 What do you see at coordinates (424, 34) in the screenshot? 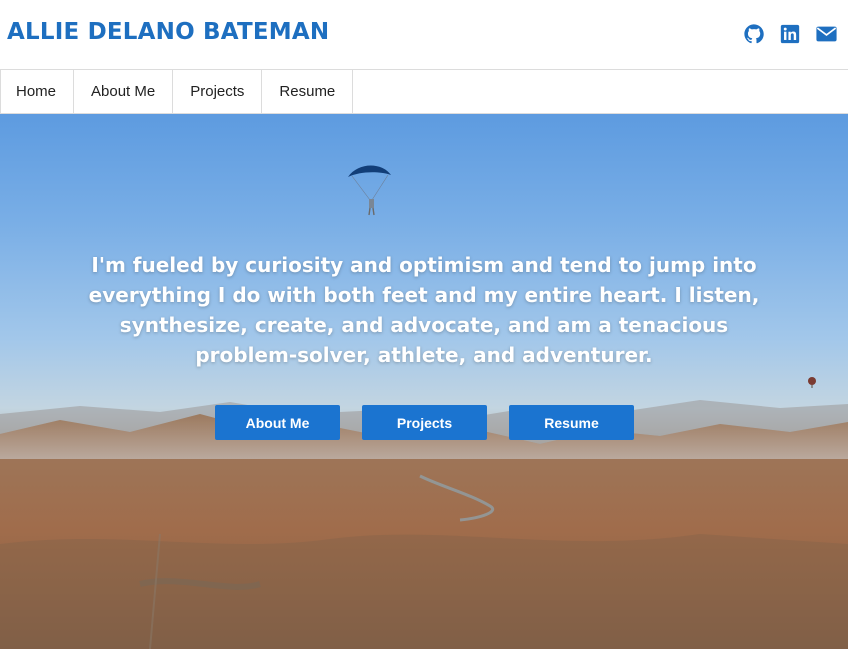
I see `site-header: ALLIE DELANO BATEMAN` at bounding box center [424, 34].